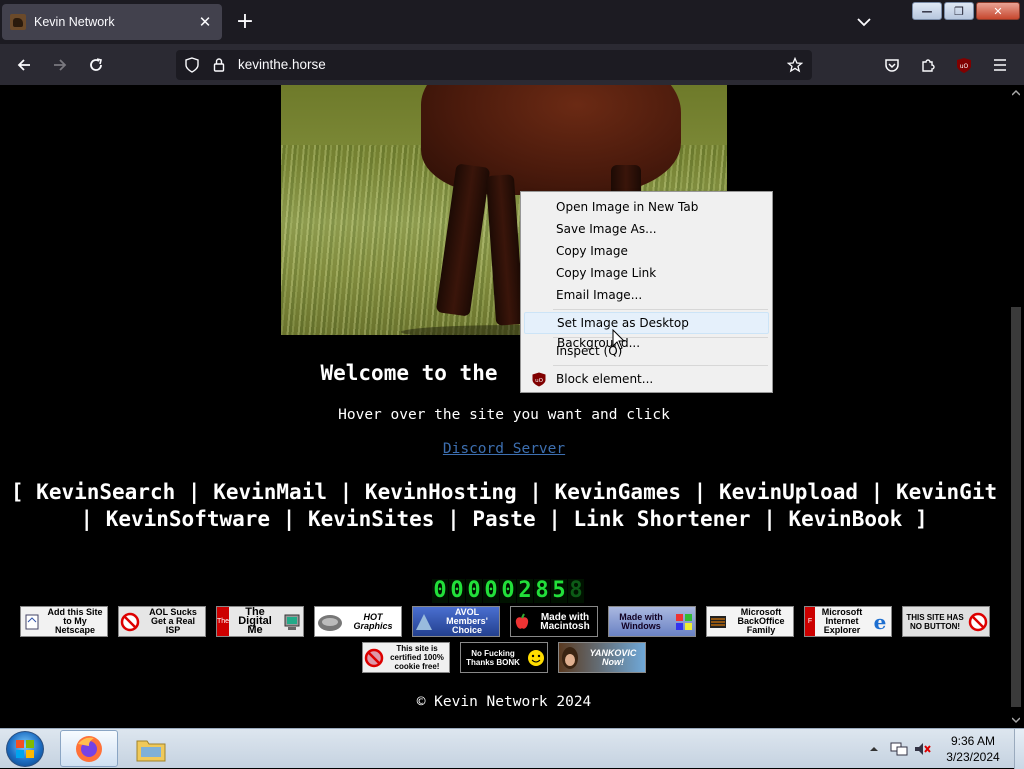 Image resolution: width=1024 pixels, height=769 pixels. Describe the element at coordinates (959, 11) in the screenshot. I see `restore-button: ❐` at that location.